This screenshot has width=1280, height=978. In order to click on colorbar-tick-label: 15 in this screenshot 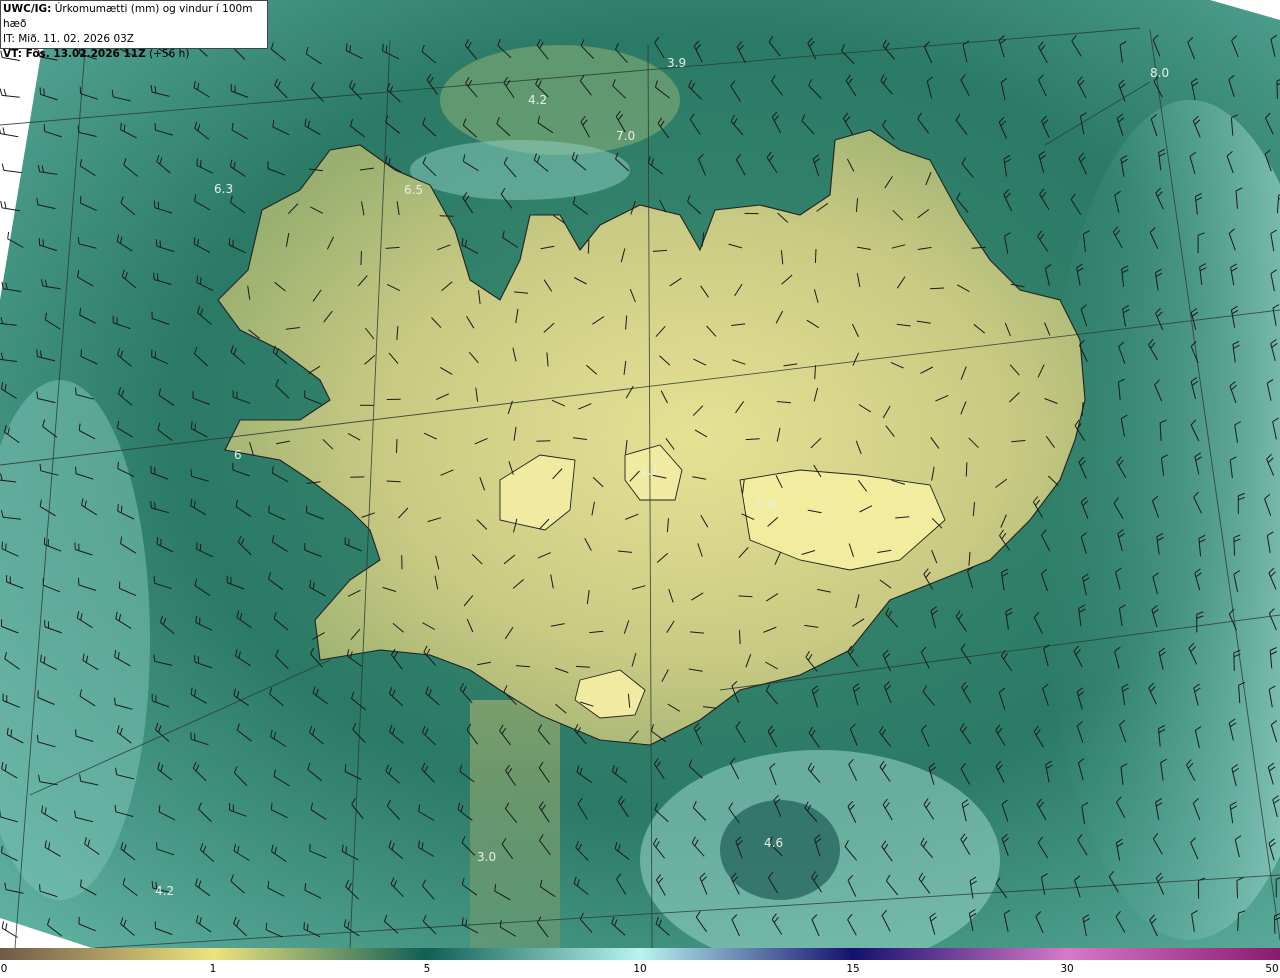, I will do `click(853, 969)`.